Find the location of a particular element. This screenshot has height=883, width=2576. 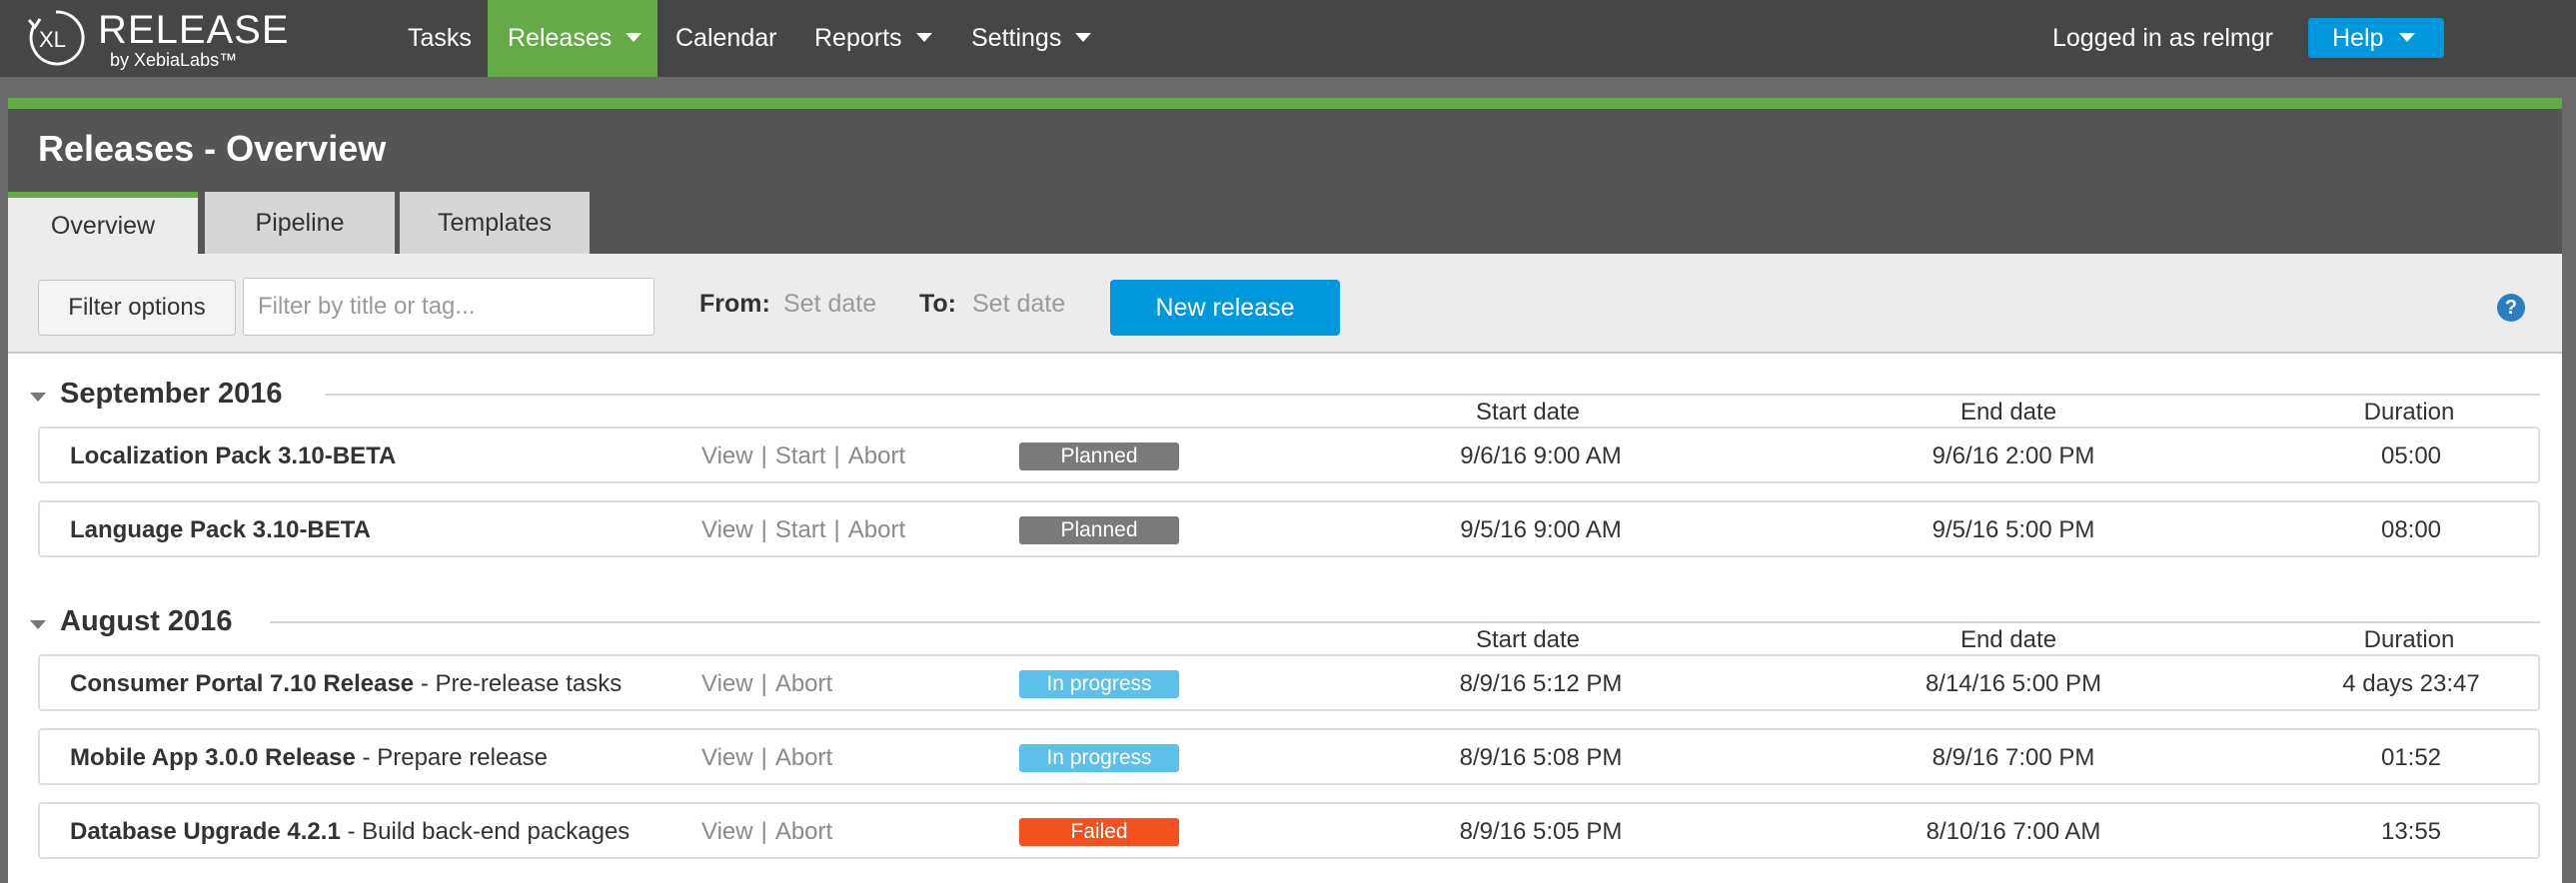

tab-templates: Templates is located at coordinates (495, 223).